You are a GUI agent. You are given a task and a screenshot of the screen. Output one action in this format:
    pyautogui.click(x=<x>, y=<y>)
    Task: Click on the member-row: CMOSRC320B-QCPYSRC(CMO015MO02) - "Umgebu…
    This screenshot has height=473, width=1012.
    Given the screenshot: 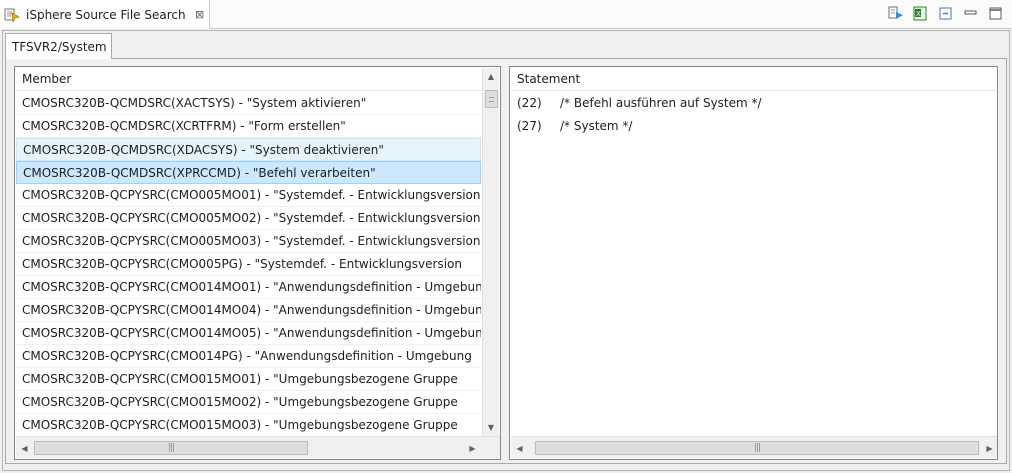 What is the action you would take?
    pyautogui.click(x=248, y=402)
    